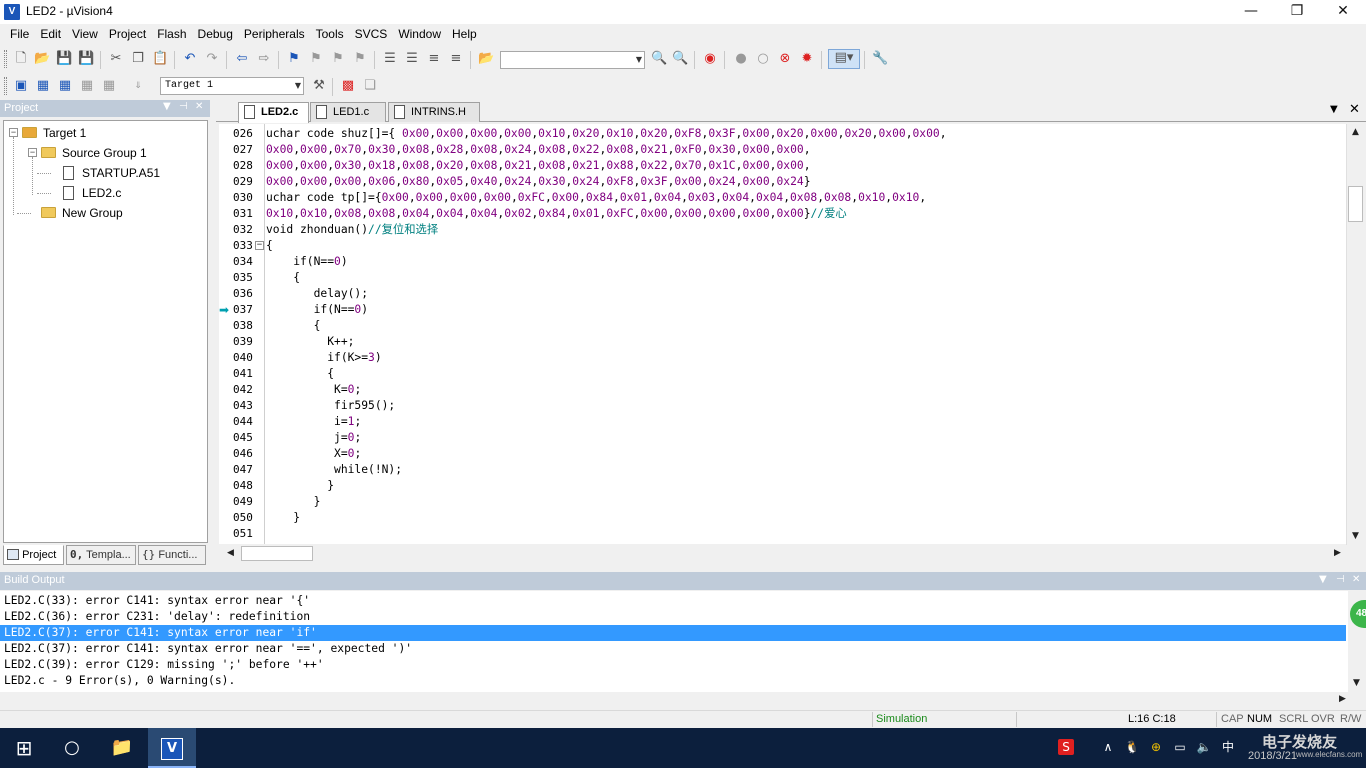 The image size is (1366, 768). I want to click on minimize-button: —, so click(1251, 12).